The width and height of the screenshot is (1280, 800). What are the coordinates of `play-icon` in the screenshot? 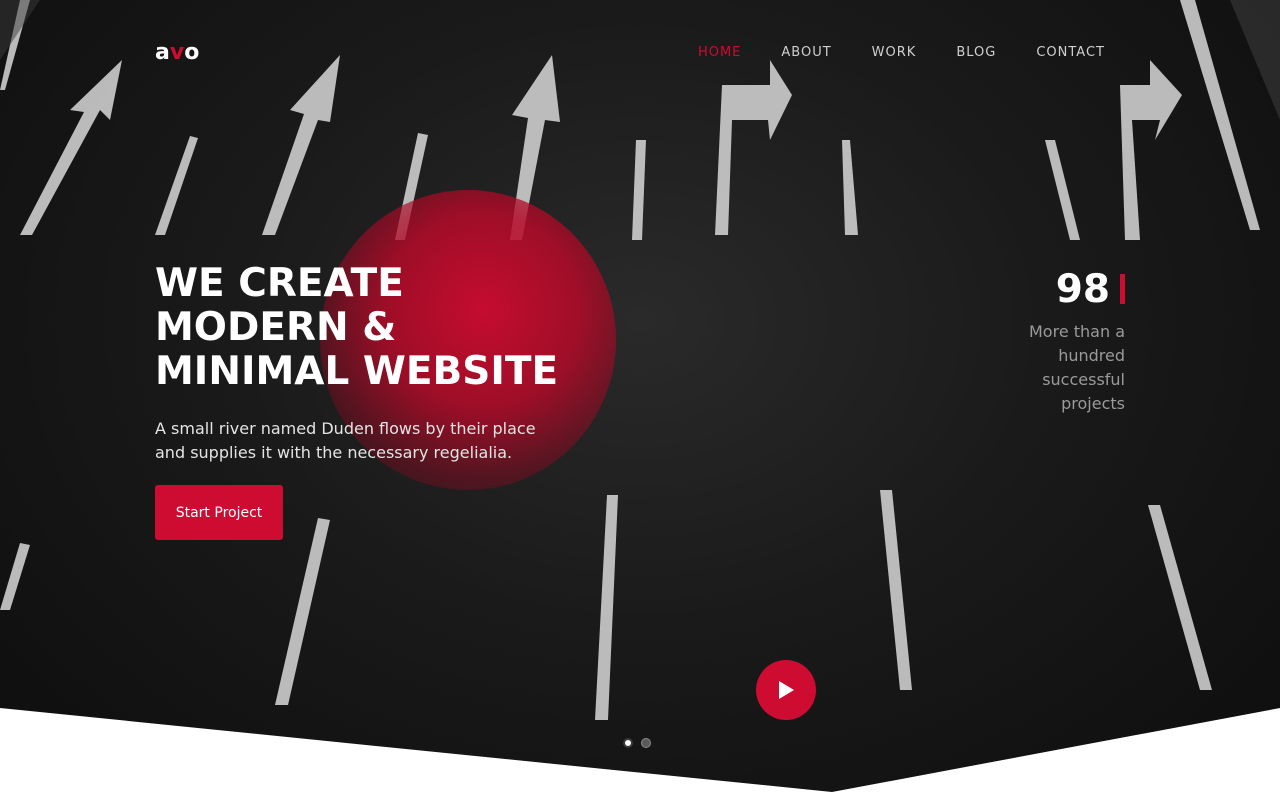 It's located at (786, 690).